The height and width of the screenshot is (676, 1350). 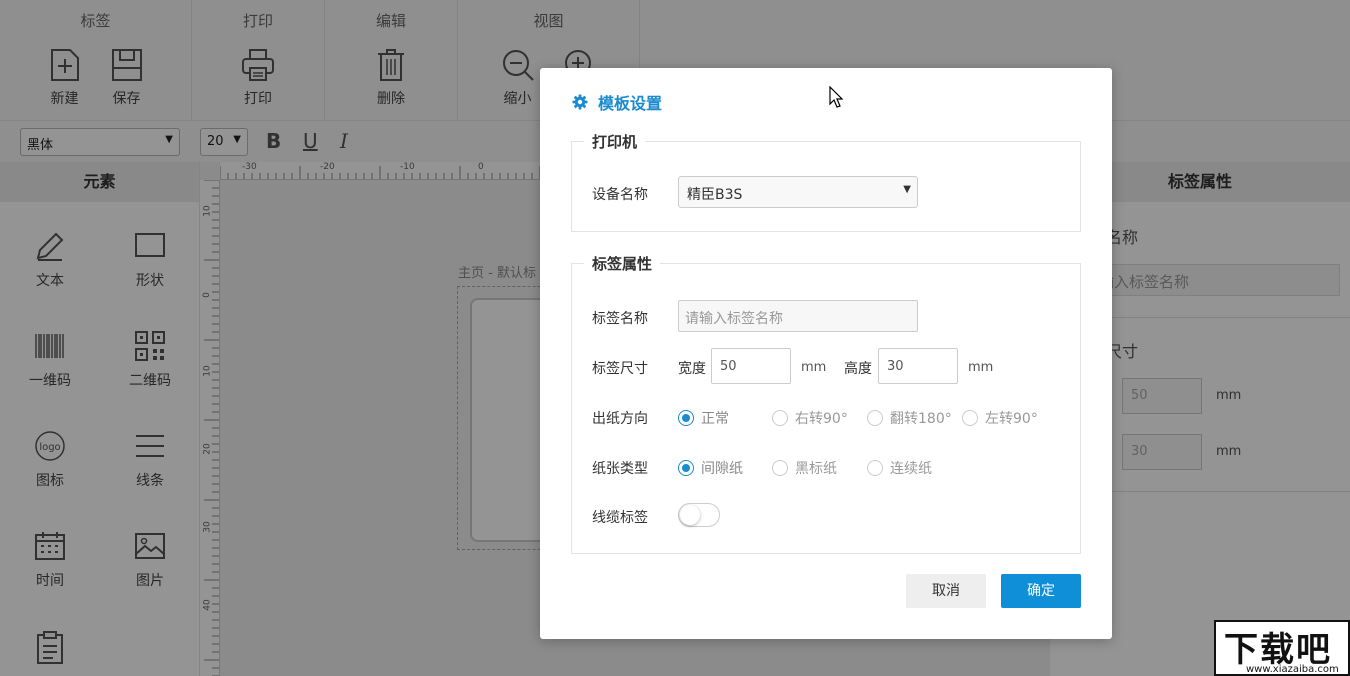 I want to click on paper-gap-radio: 间隙纸, so click(x=710, y=468).